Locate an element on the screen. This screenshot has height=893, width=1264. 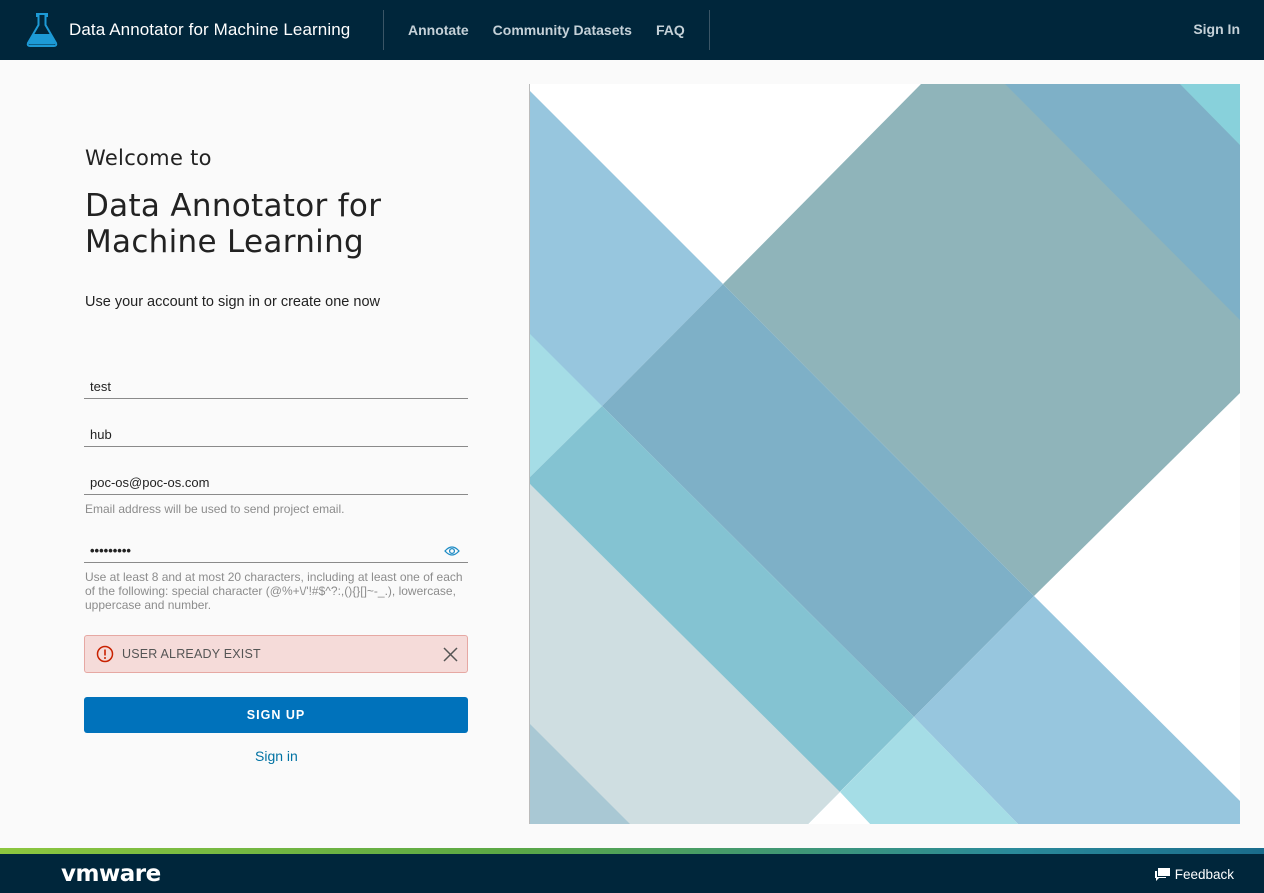
nav-annotate: Annotate is located at coordinates (438, 30).